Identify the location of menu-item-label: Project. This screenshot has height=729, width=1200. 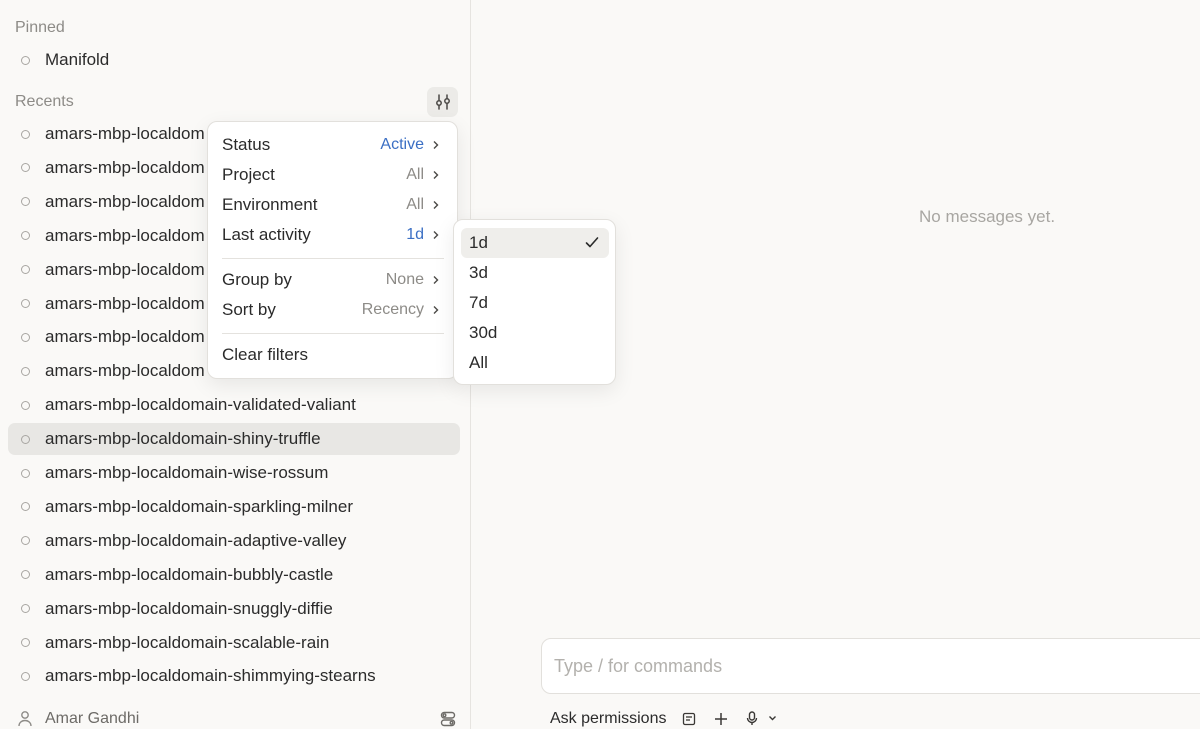
(248, 174).